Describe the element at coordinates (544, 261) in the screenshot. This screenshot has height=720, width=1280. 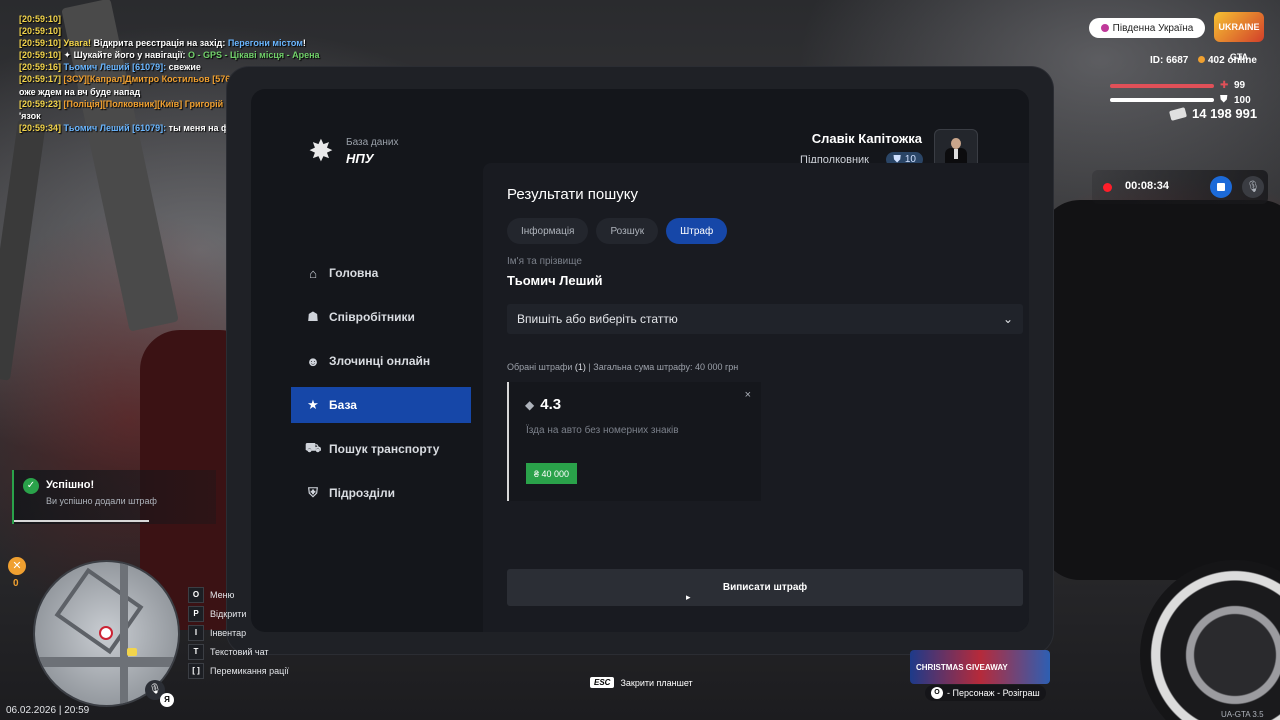
I see `name-label: Ім'я та прізвище` at that location.